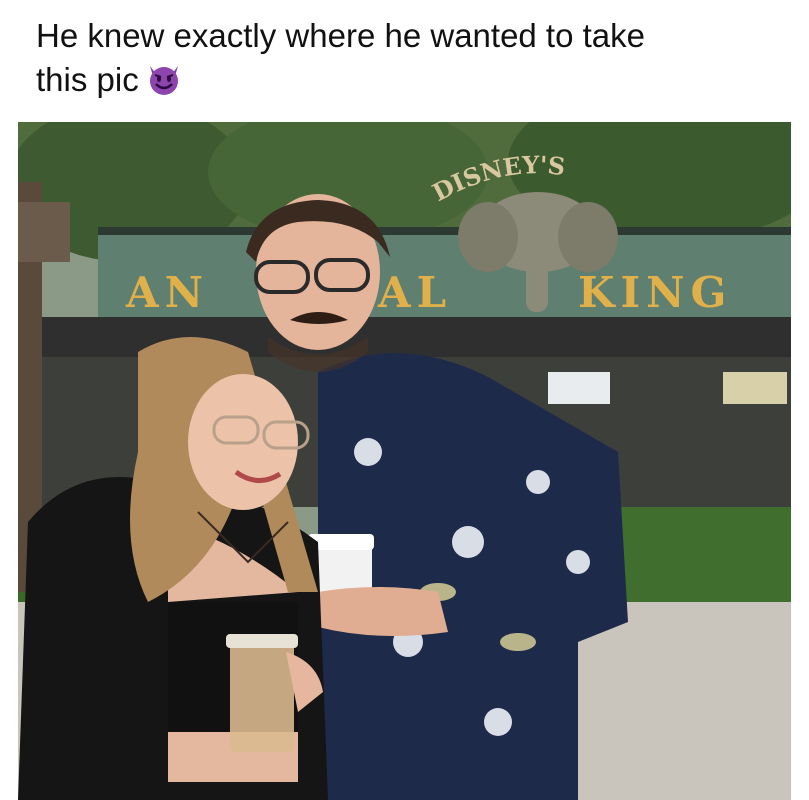 Image resolution: width=809 pixels, height=800 pixels. I want to click on caption-line-1: He knew exactly where he wanted to take, so click(341, 35).